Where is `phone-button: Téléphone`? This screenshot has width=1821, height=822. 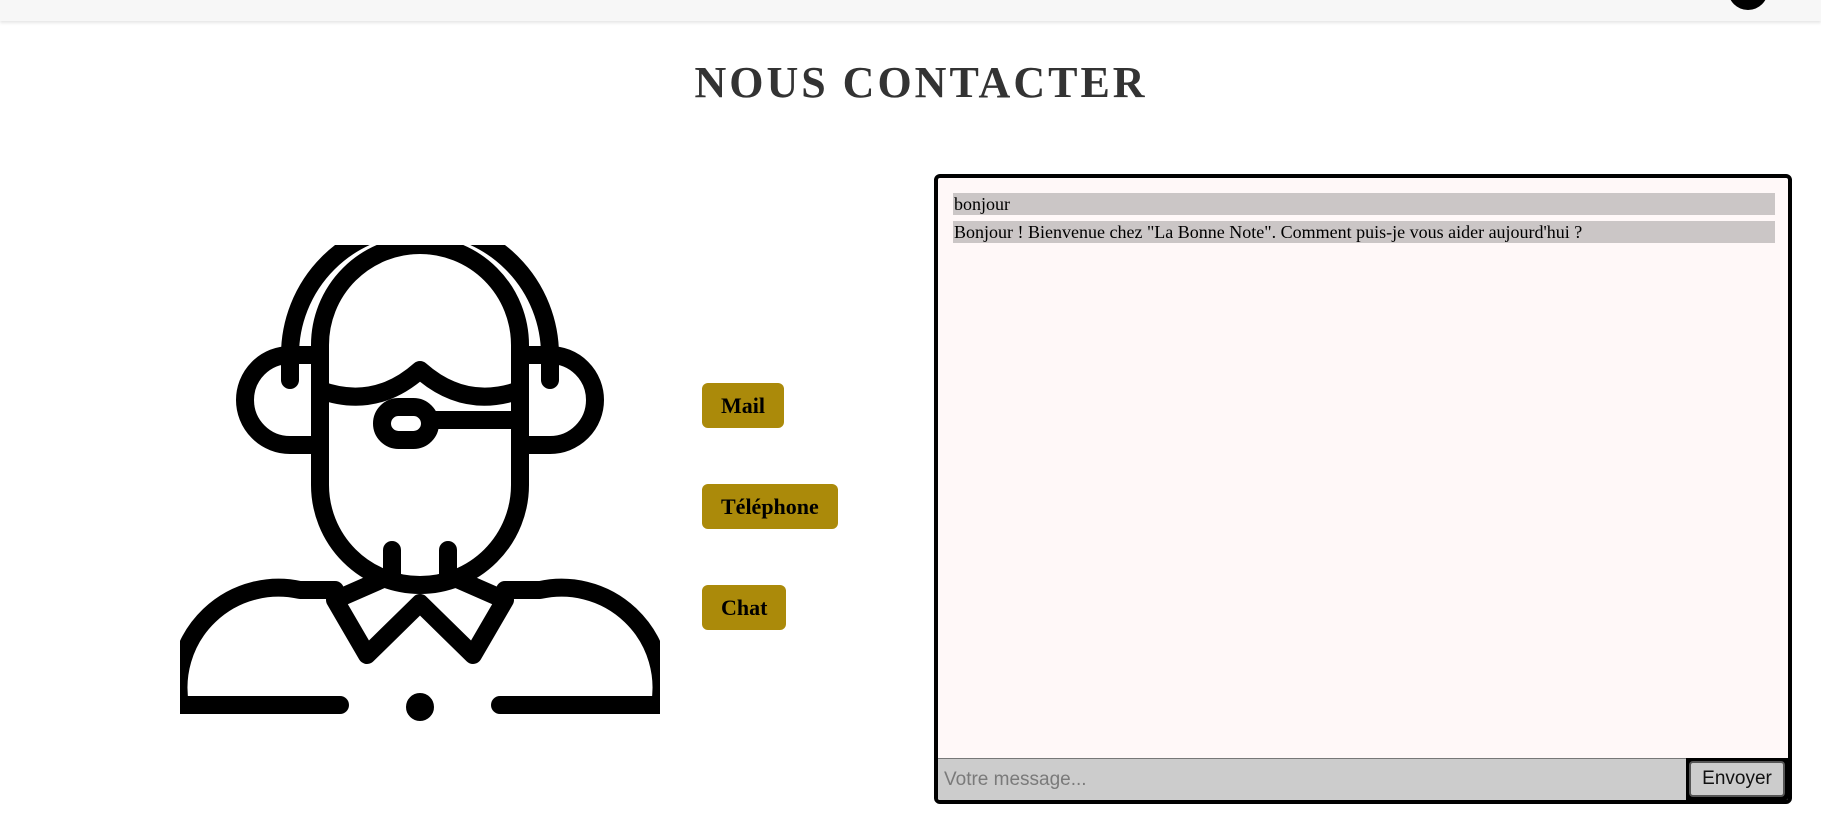
phone-button: Téléphone is located at coordinates (770, 506).